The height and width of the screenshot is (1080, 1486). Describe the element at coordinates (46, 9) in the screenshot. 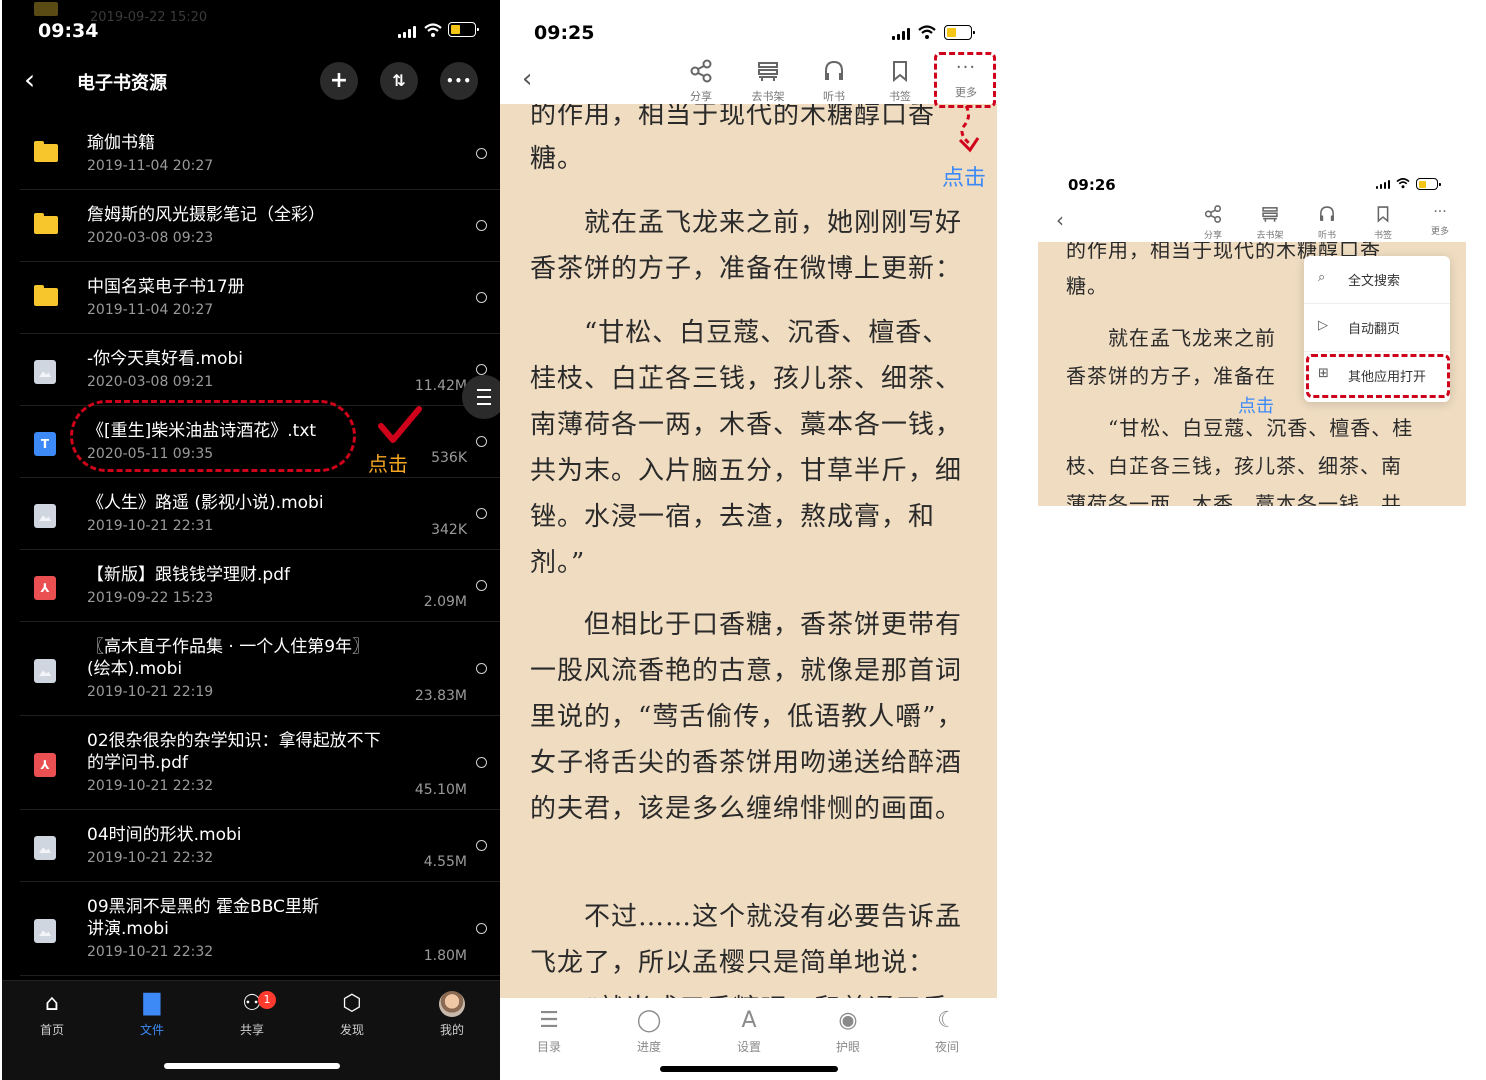

I see `ghost-folder-icon` at that location.